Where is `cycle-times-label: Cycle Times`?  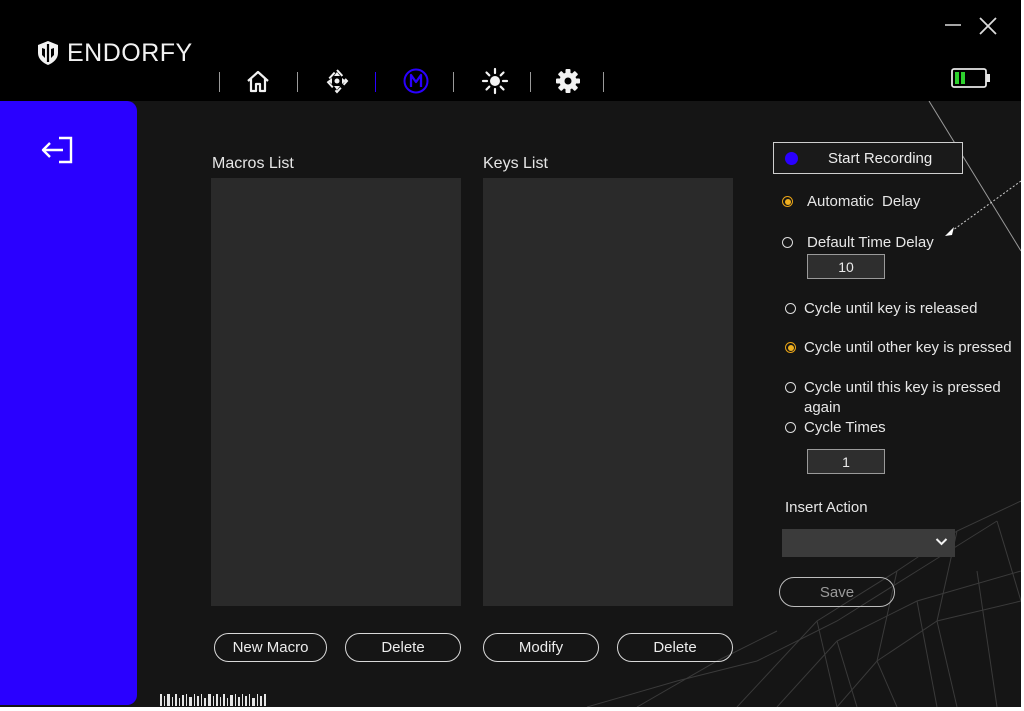
cycle-times-label: Cycle Times is located at coordinates (845, 427).